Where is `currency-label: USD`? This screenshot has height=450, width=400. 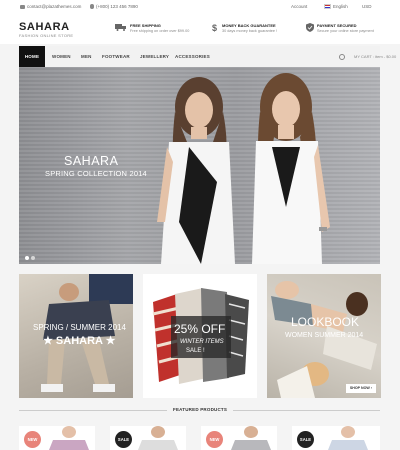 currency-label: USD is located at coordinates (367, 6).